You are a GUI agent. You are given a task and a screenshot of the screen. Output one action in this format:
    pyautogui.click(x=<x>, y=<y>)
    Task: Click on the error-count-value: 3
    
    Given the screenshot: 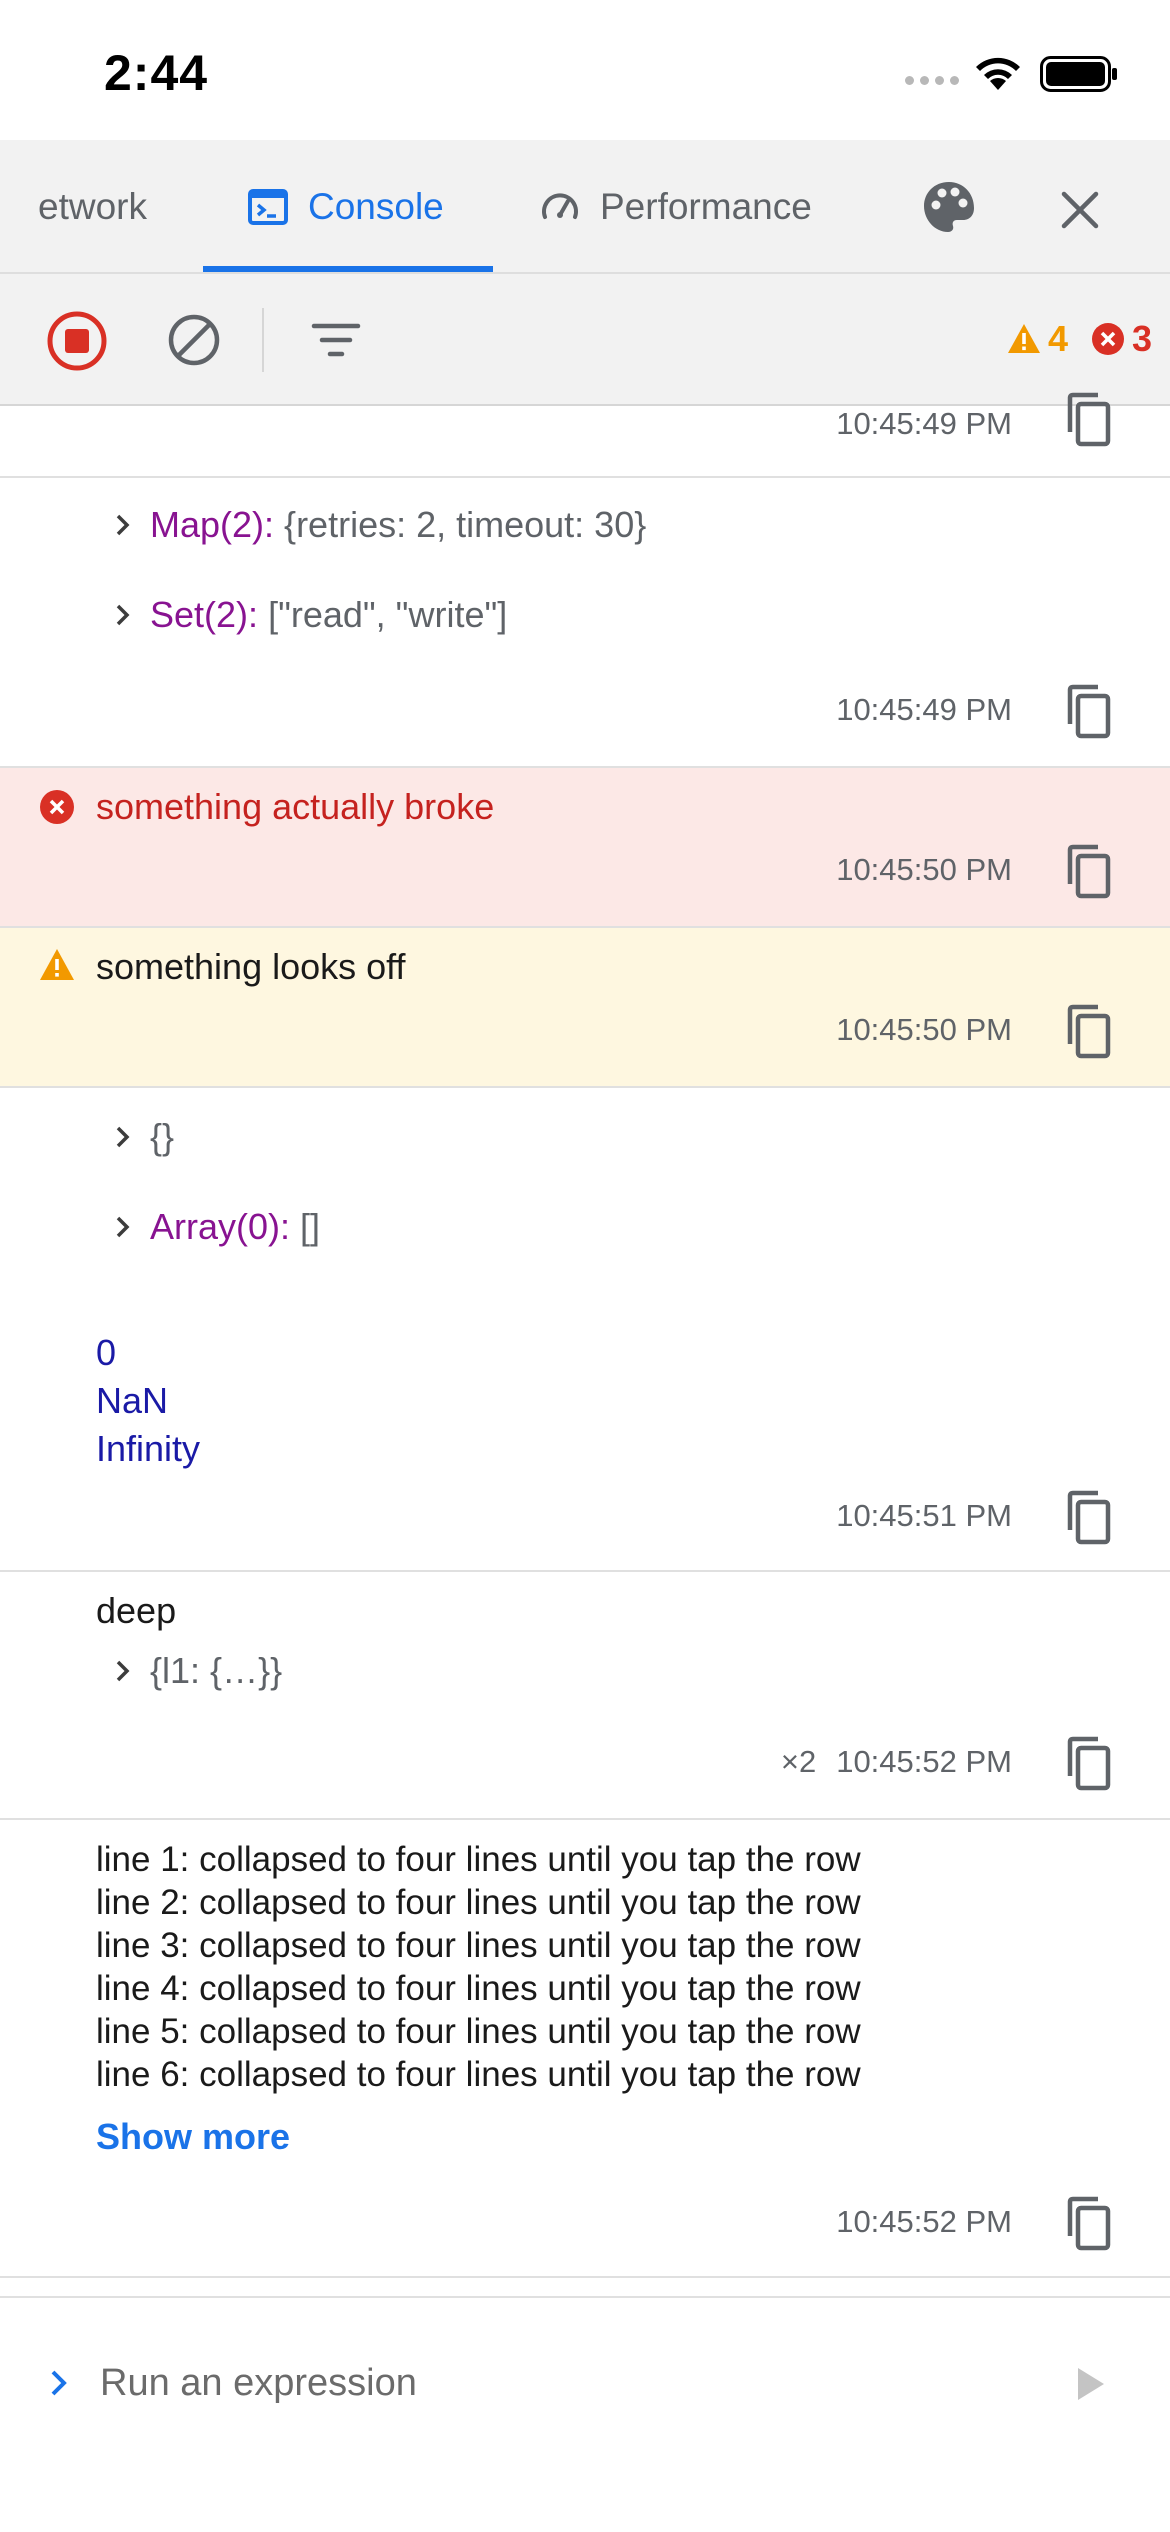 What is the action you would take?
    pyautogui.click(x=1141, y=338)
    